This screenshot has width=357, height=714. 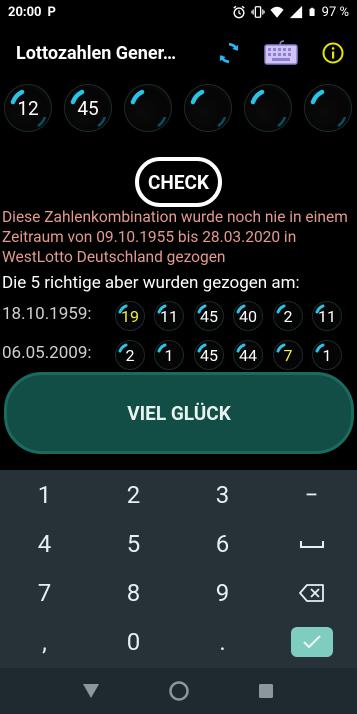 I want to click on ball-number: 45, so click(x=88, y=108).